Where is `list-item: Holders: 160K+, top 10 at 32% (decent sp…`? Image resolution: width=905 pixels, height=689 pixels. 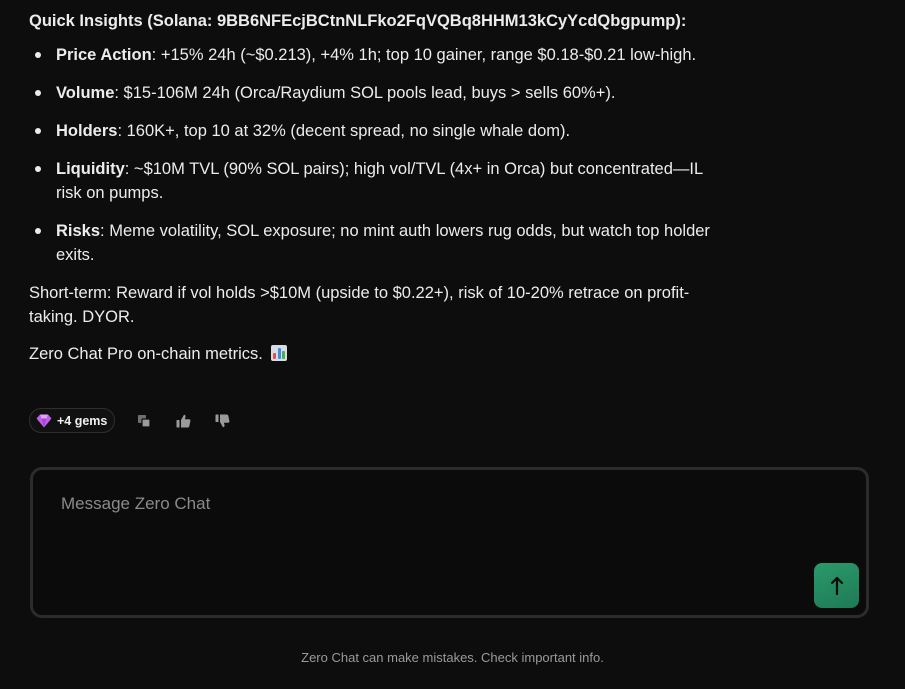 list-item: Holders: 160K+, top 10 at 32% (decent sp… is located at coordinates (374, 131).